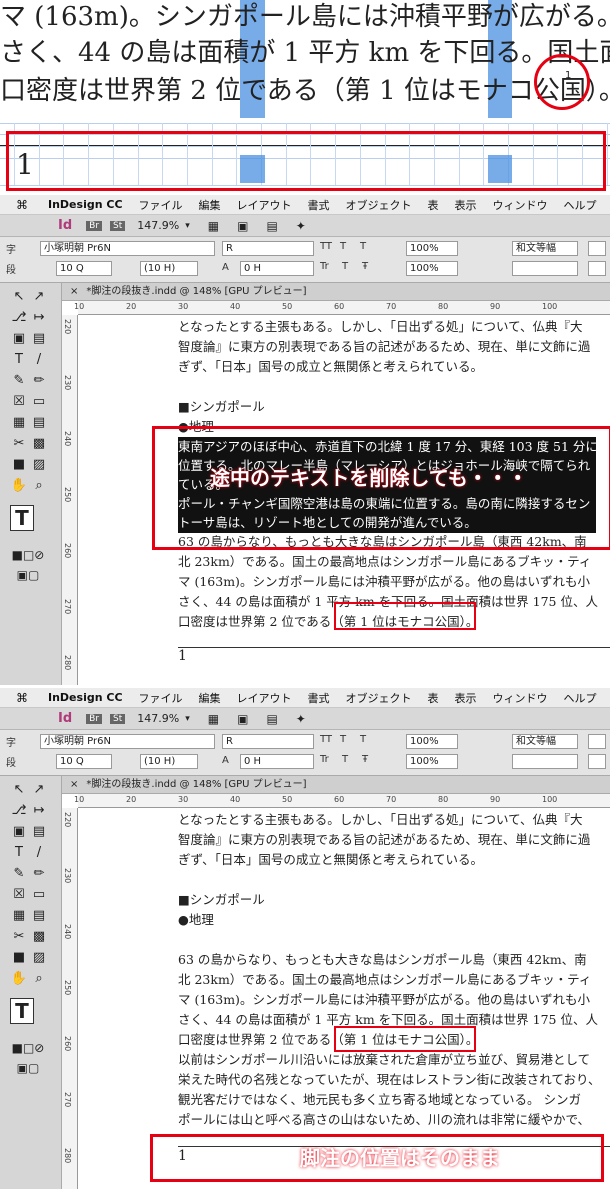  Describe the element at coordinates (379, 205) in the screenshot. I see `menu-item: オブジェクト` at that location.